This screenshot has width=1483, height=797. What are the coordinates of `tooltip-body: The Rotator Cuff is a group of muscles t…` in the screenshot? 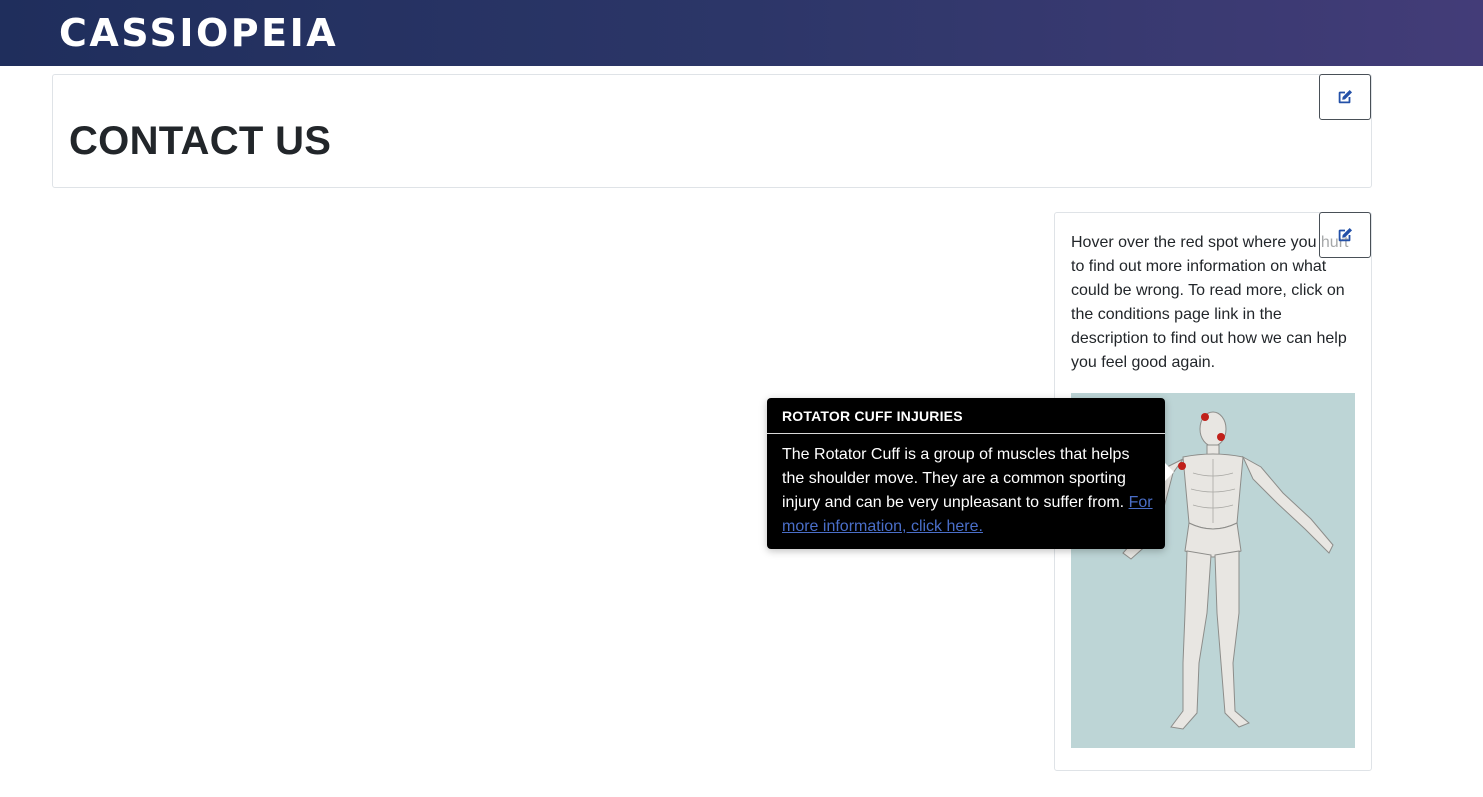 It's located at (968, 491).